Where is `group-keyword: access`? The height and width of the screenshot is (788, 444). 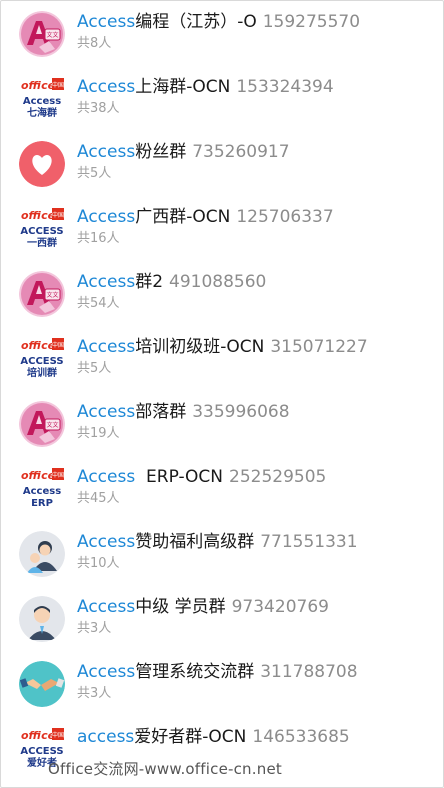 group-keyword: access is located at coordinates (106, 737).